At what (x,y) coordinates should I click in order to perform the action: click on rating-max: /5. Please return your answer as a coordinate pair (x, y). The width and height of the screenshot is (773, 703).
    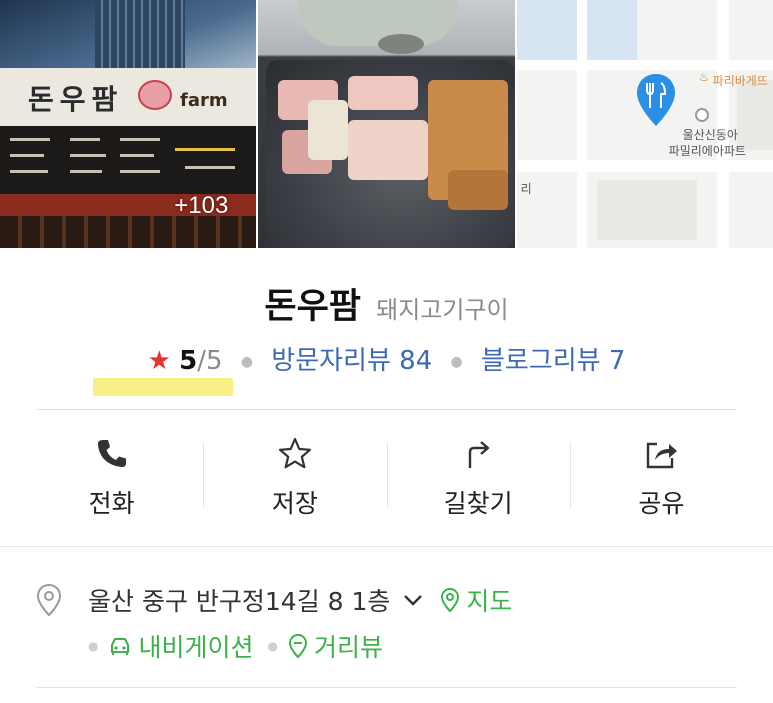
    Looking at the image, I should click on (210, 361).